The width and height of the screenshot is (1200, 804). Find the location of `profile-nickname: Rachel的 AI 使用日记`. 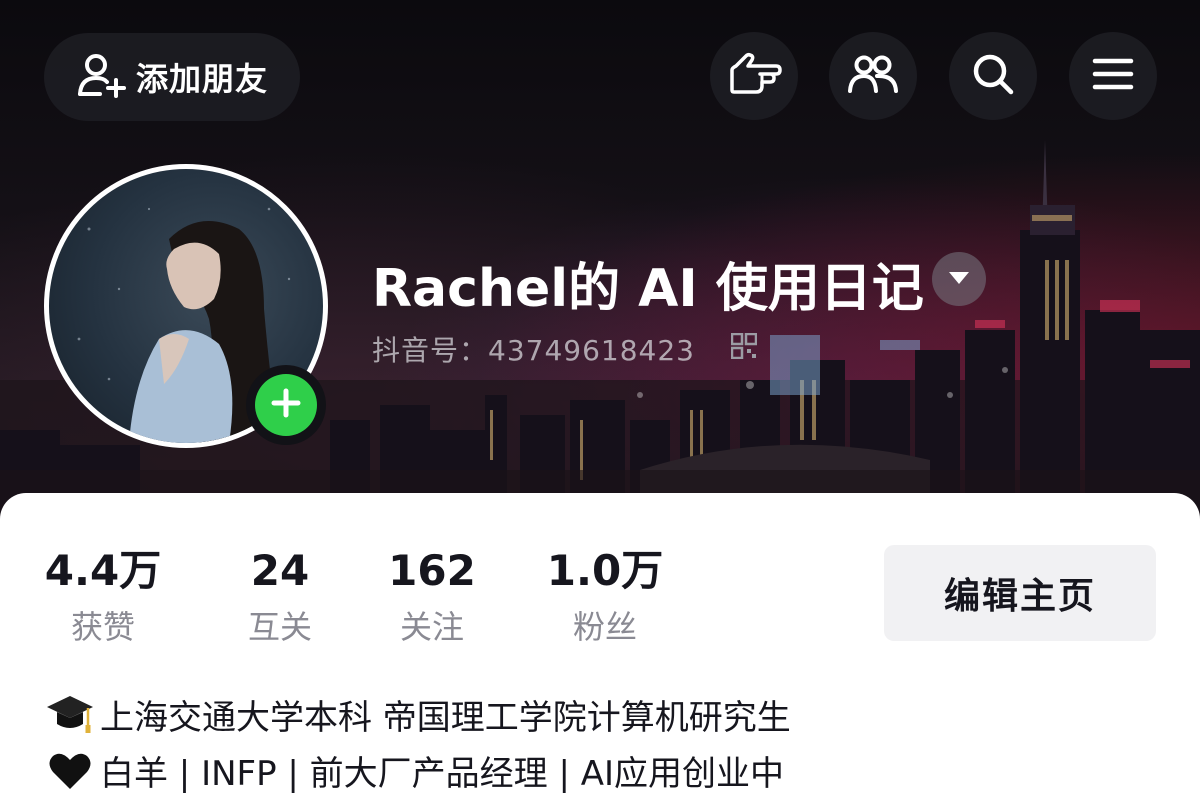

profile-nickname: Rachel的 AI 使用日记 is located at coordinates (648, 289).